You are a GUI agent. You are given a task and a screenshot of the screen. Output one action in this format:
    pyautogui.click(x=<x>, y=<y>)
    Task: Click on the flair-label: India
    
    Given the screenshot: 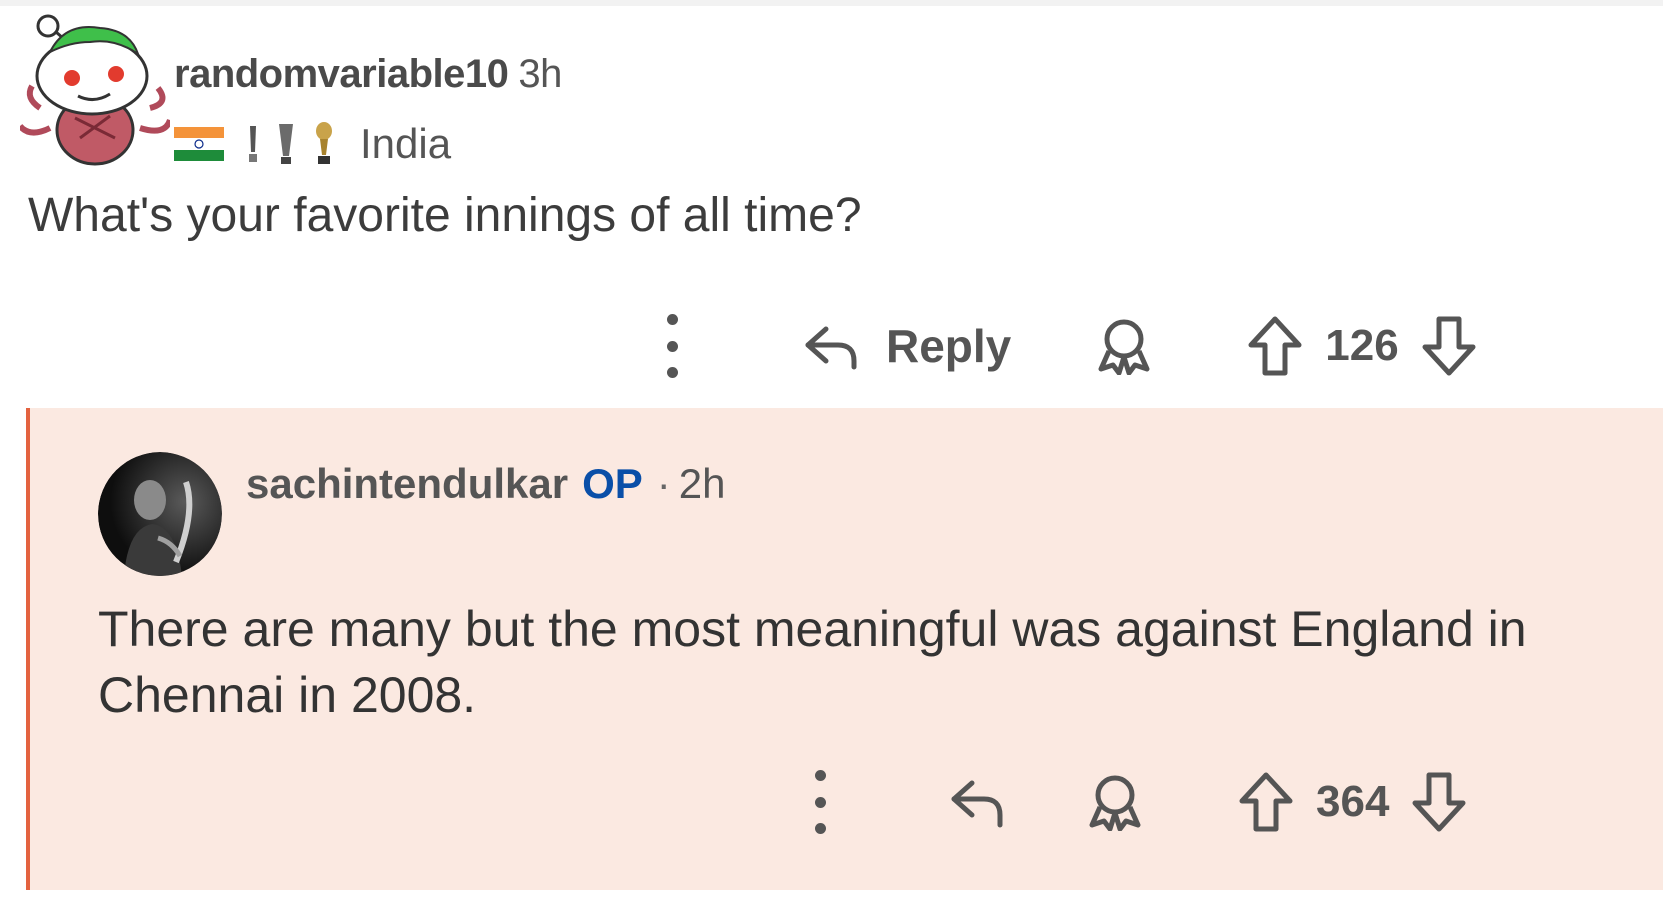 What is the action you would take?
    pyautogui.click(x=406, y=143)
    